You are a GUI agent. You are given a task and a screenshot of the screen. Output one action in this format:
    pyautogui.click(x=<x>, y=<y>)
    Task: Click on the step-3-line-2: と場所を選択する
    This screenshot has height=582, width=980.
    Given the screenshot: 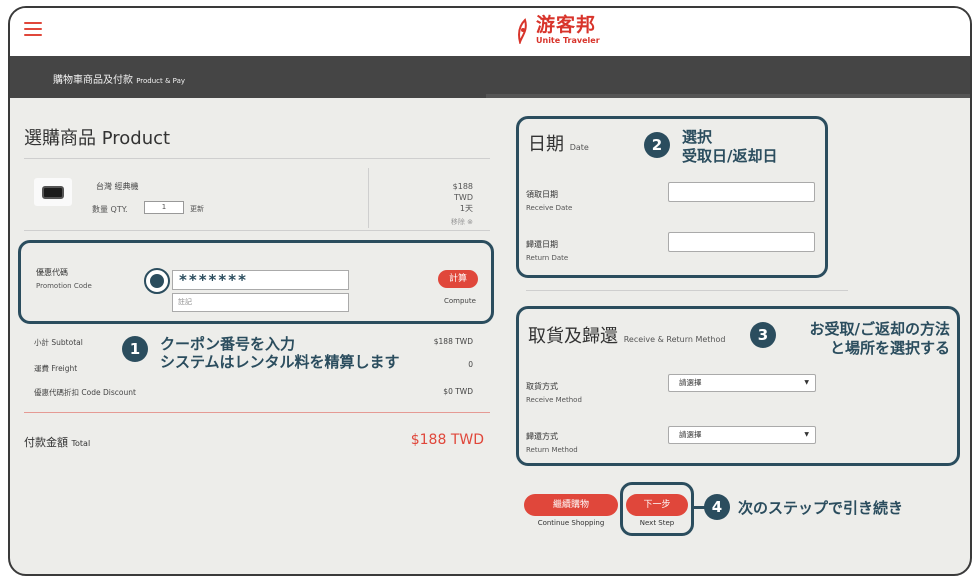 What is the action you would take?
    pyautogui.click(x=889, y=348)
    